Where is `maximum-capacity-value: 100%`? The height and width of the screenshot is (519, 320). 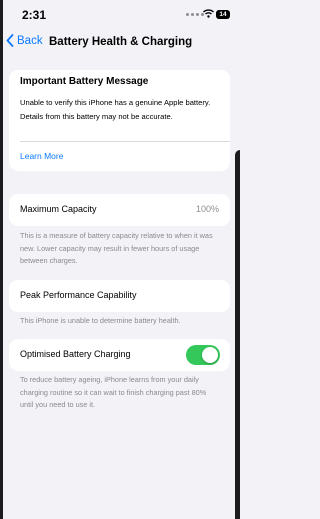 maximum-capacity-value: 100% is located at coordinates (207, 209).